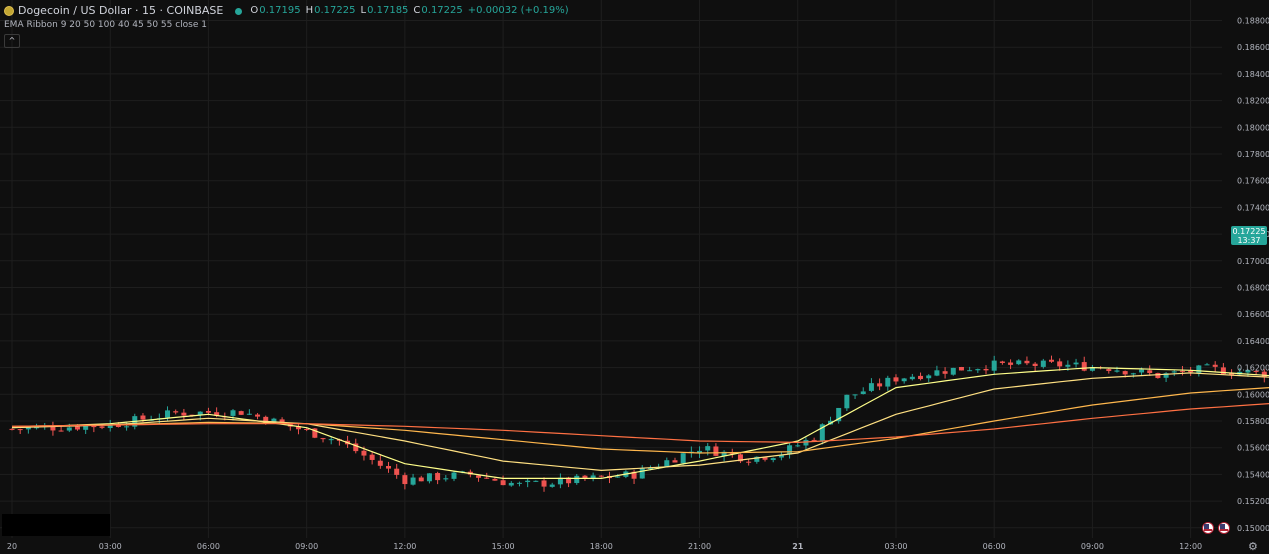 The width and height of the screenshot is (1269, 554). I want to click on high-label: H, so click(309, 10).